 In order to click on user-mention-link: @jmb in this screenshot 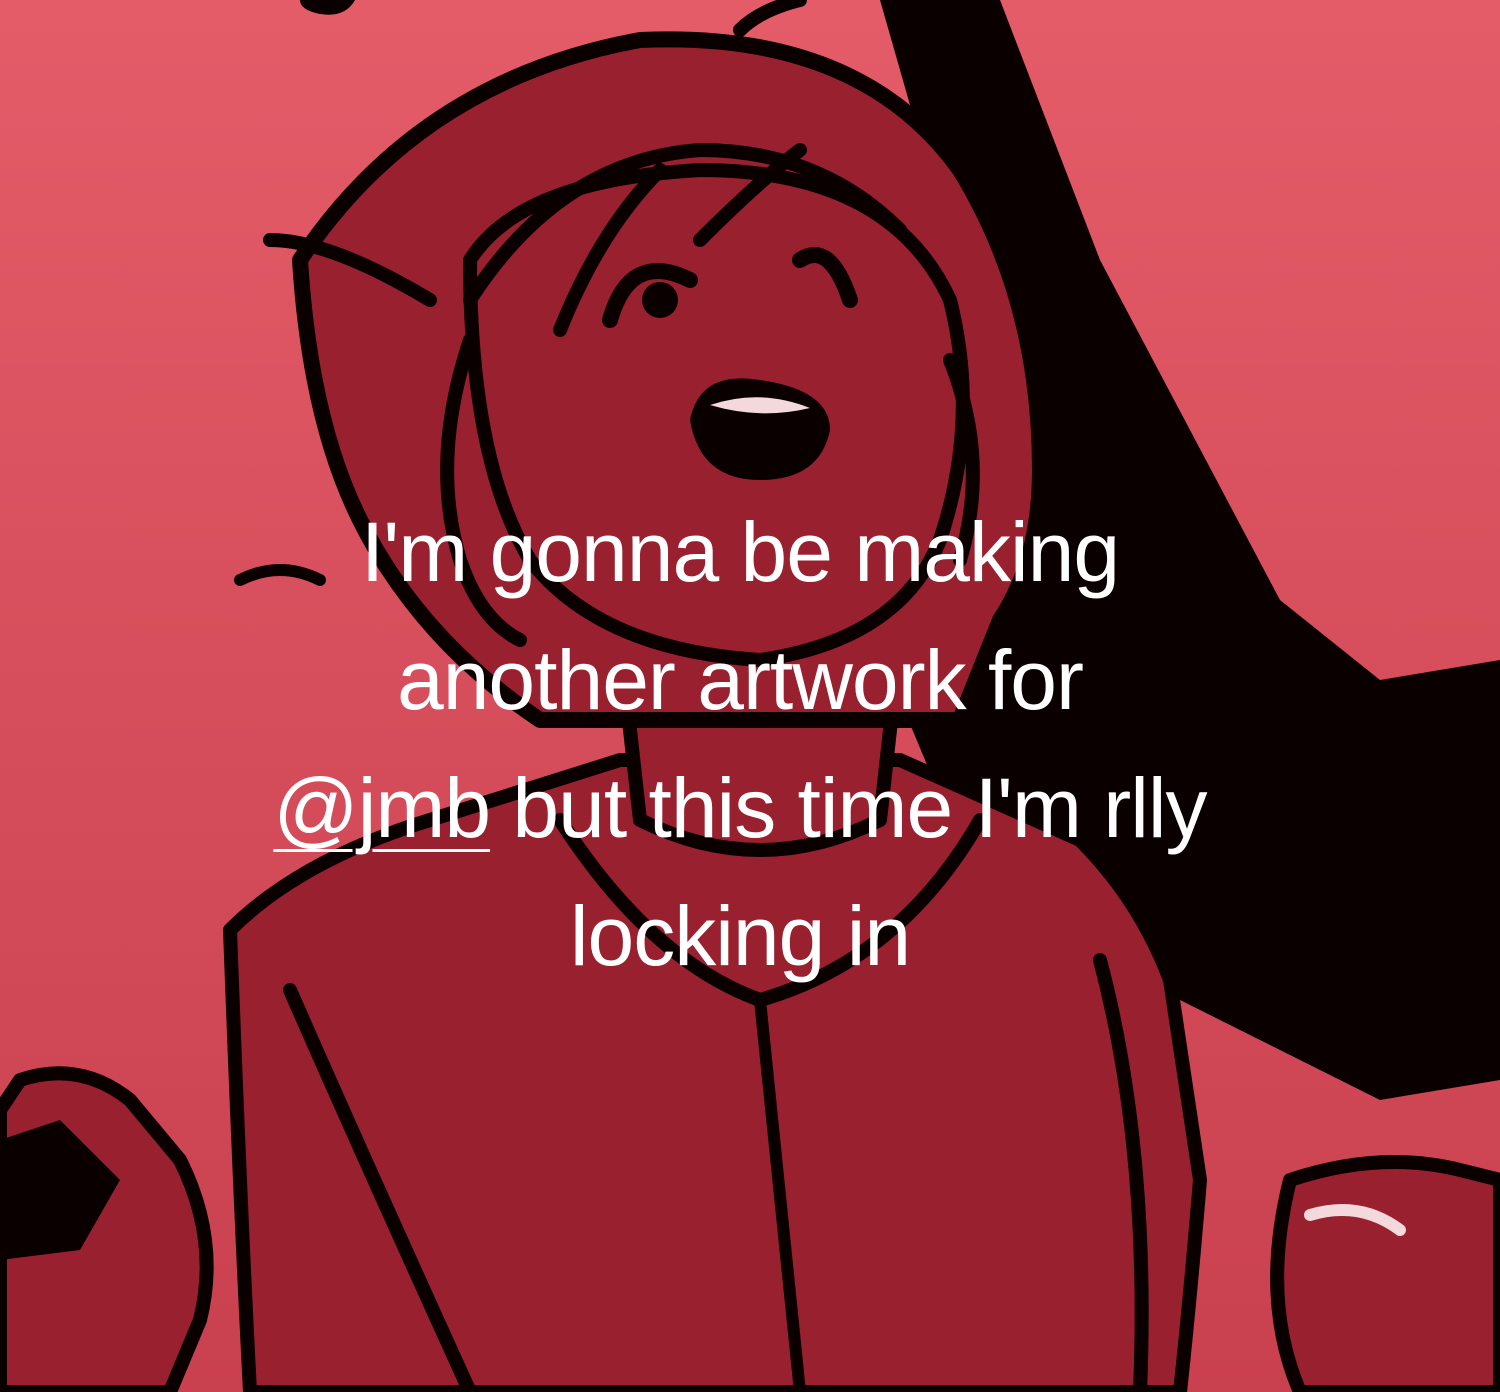, I will do `click(382, 808)`.